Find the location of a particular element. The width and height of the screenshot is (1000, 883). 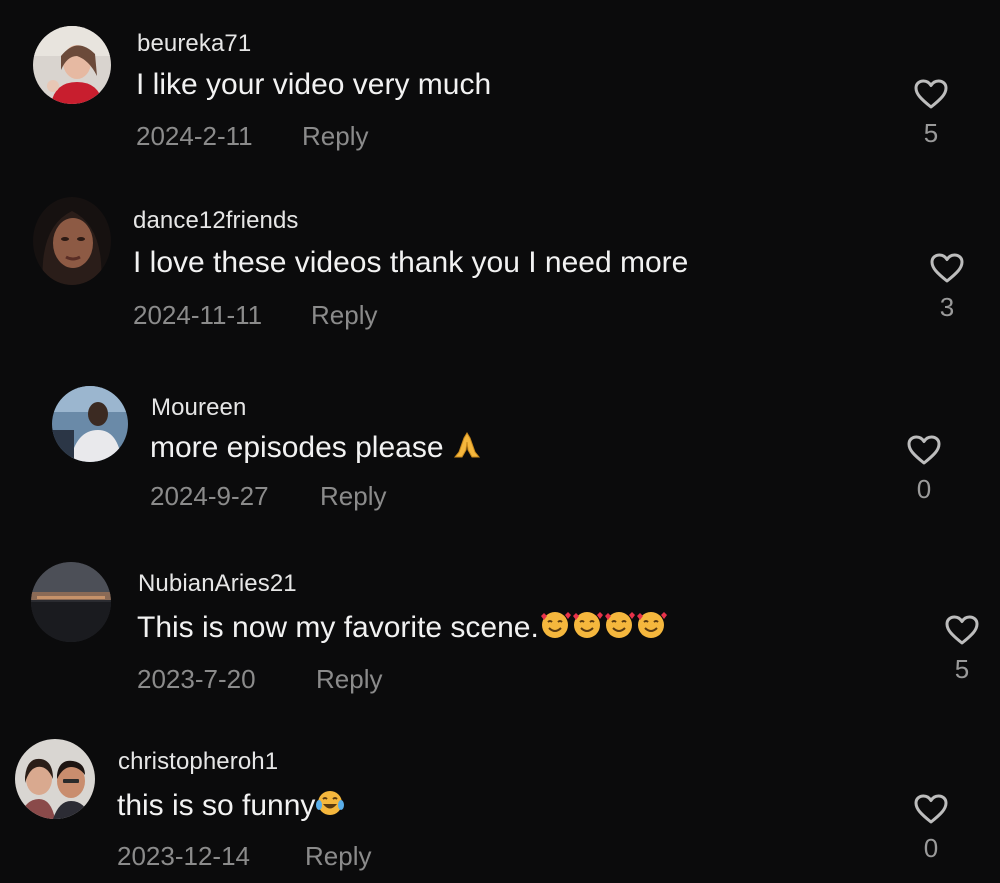

comment-date: 2023-12-14 is located at coordinates (183, 856).